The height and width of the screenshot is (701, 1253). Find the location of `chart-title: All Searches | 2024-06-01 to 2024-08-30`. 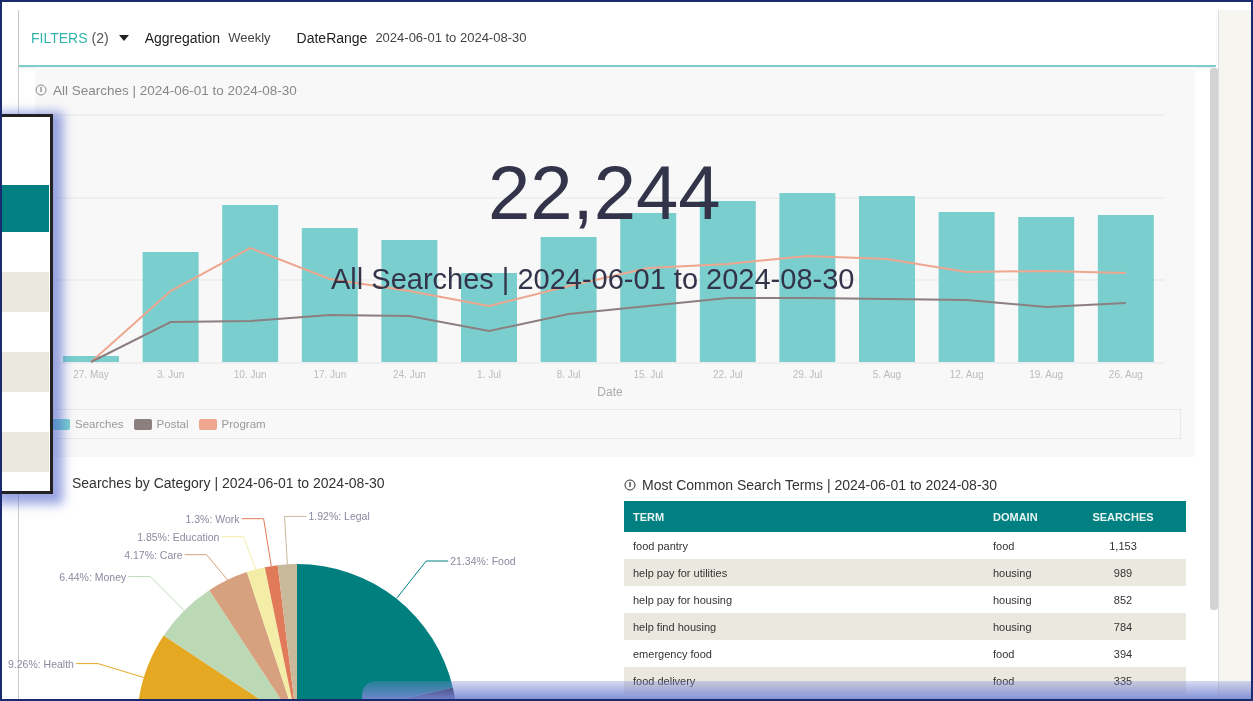

chart-title: All Searches | 2024-06-01 to 2024-08-30 is located at coordinates (175, 90).